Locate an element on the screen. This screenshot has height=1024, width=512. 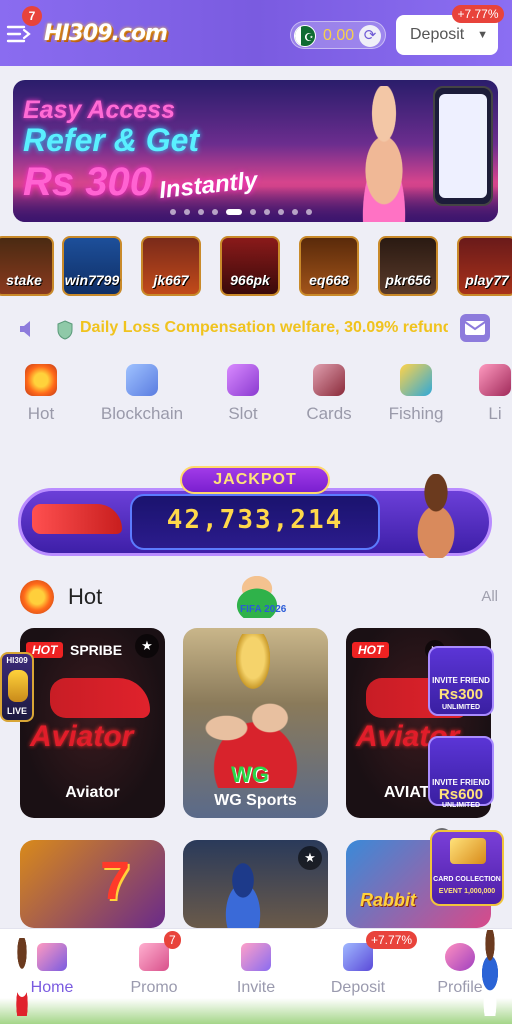
fish-icon is located at coordinates (416, 380).